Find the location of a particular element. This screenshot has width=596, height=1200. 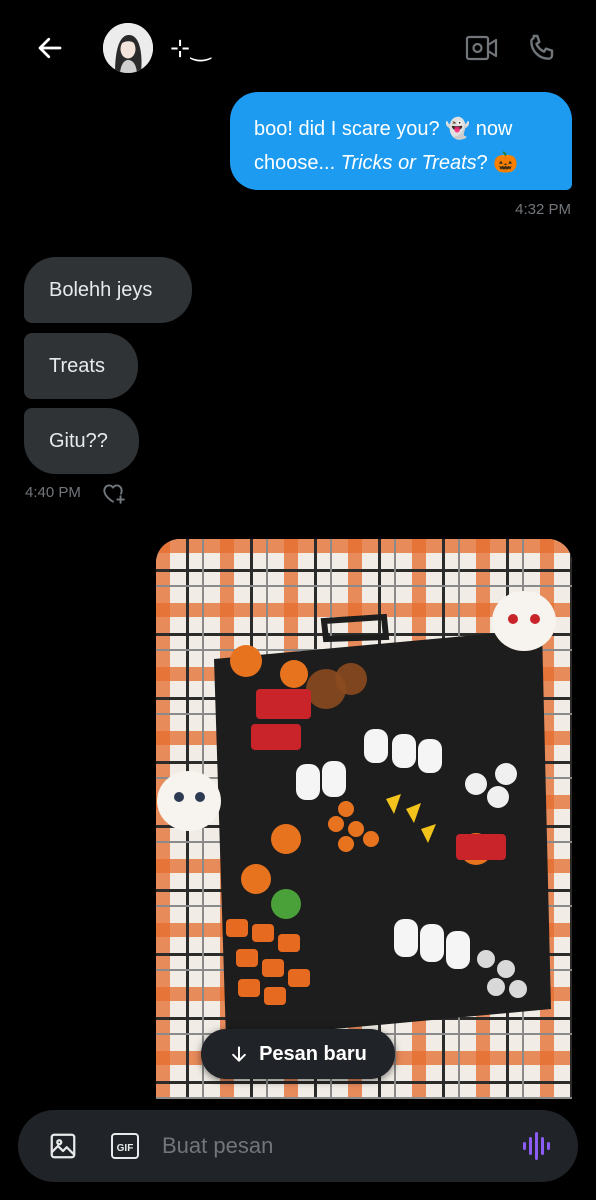

new-messages-button: Pesan baru is located at coordinates (298, 1054).